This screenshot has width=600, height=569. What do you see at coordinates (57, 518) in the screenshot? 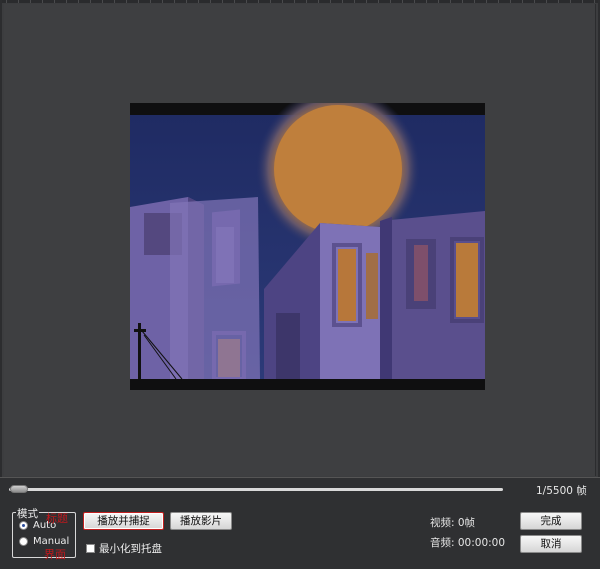
I see `annotation-top: 标题` at bounding box center [57, 518].